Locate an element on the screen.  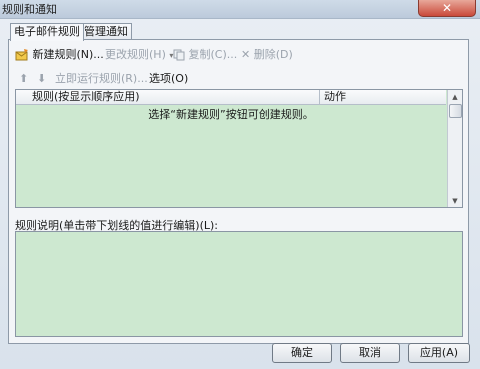
title-bar: 规则和通知 ✕ is located at coordinates (240, 9).